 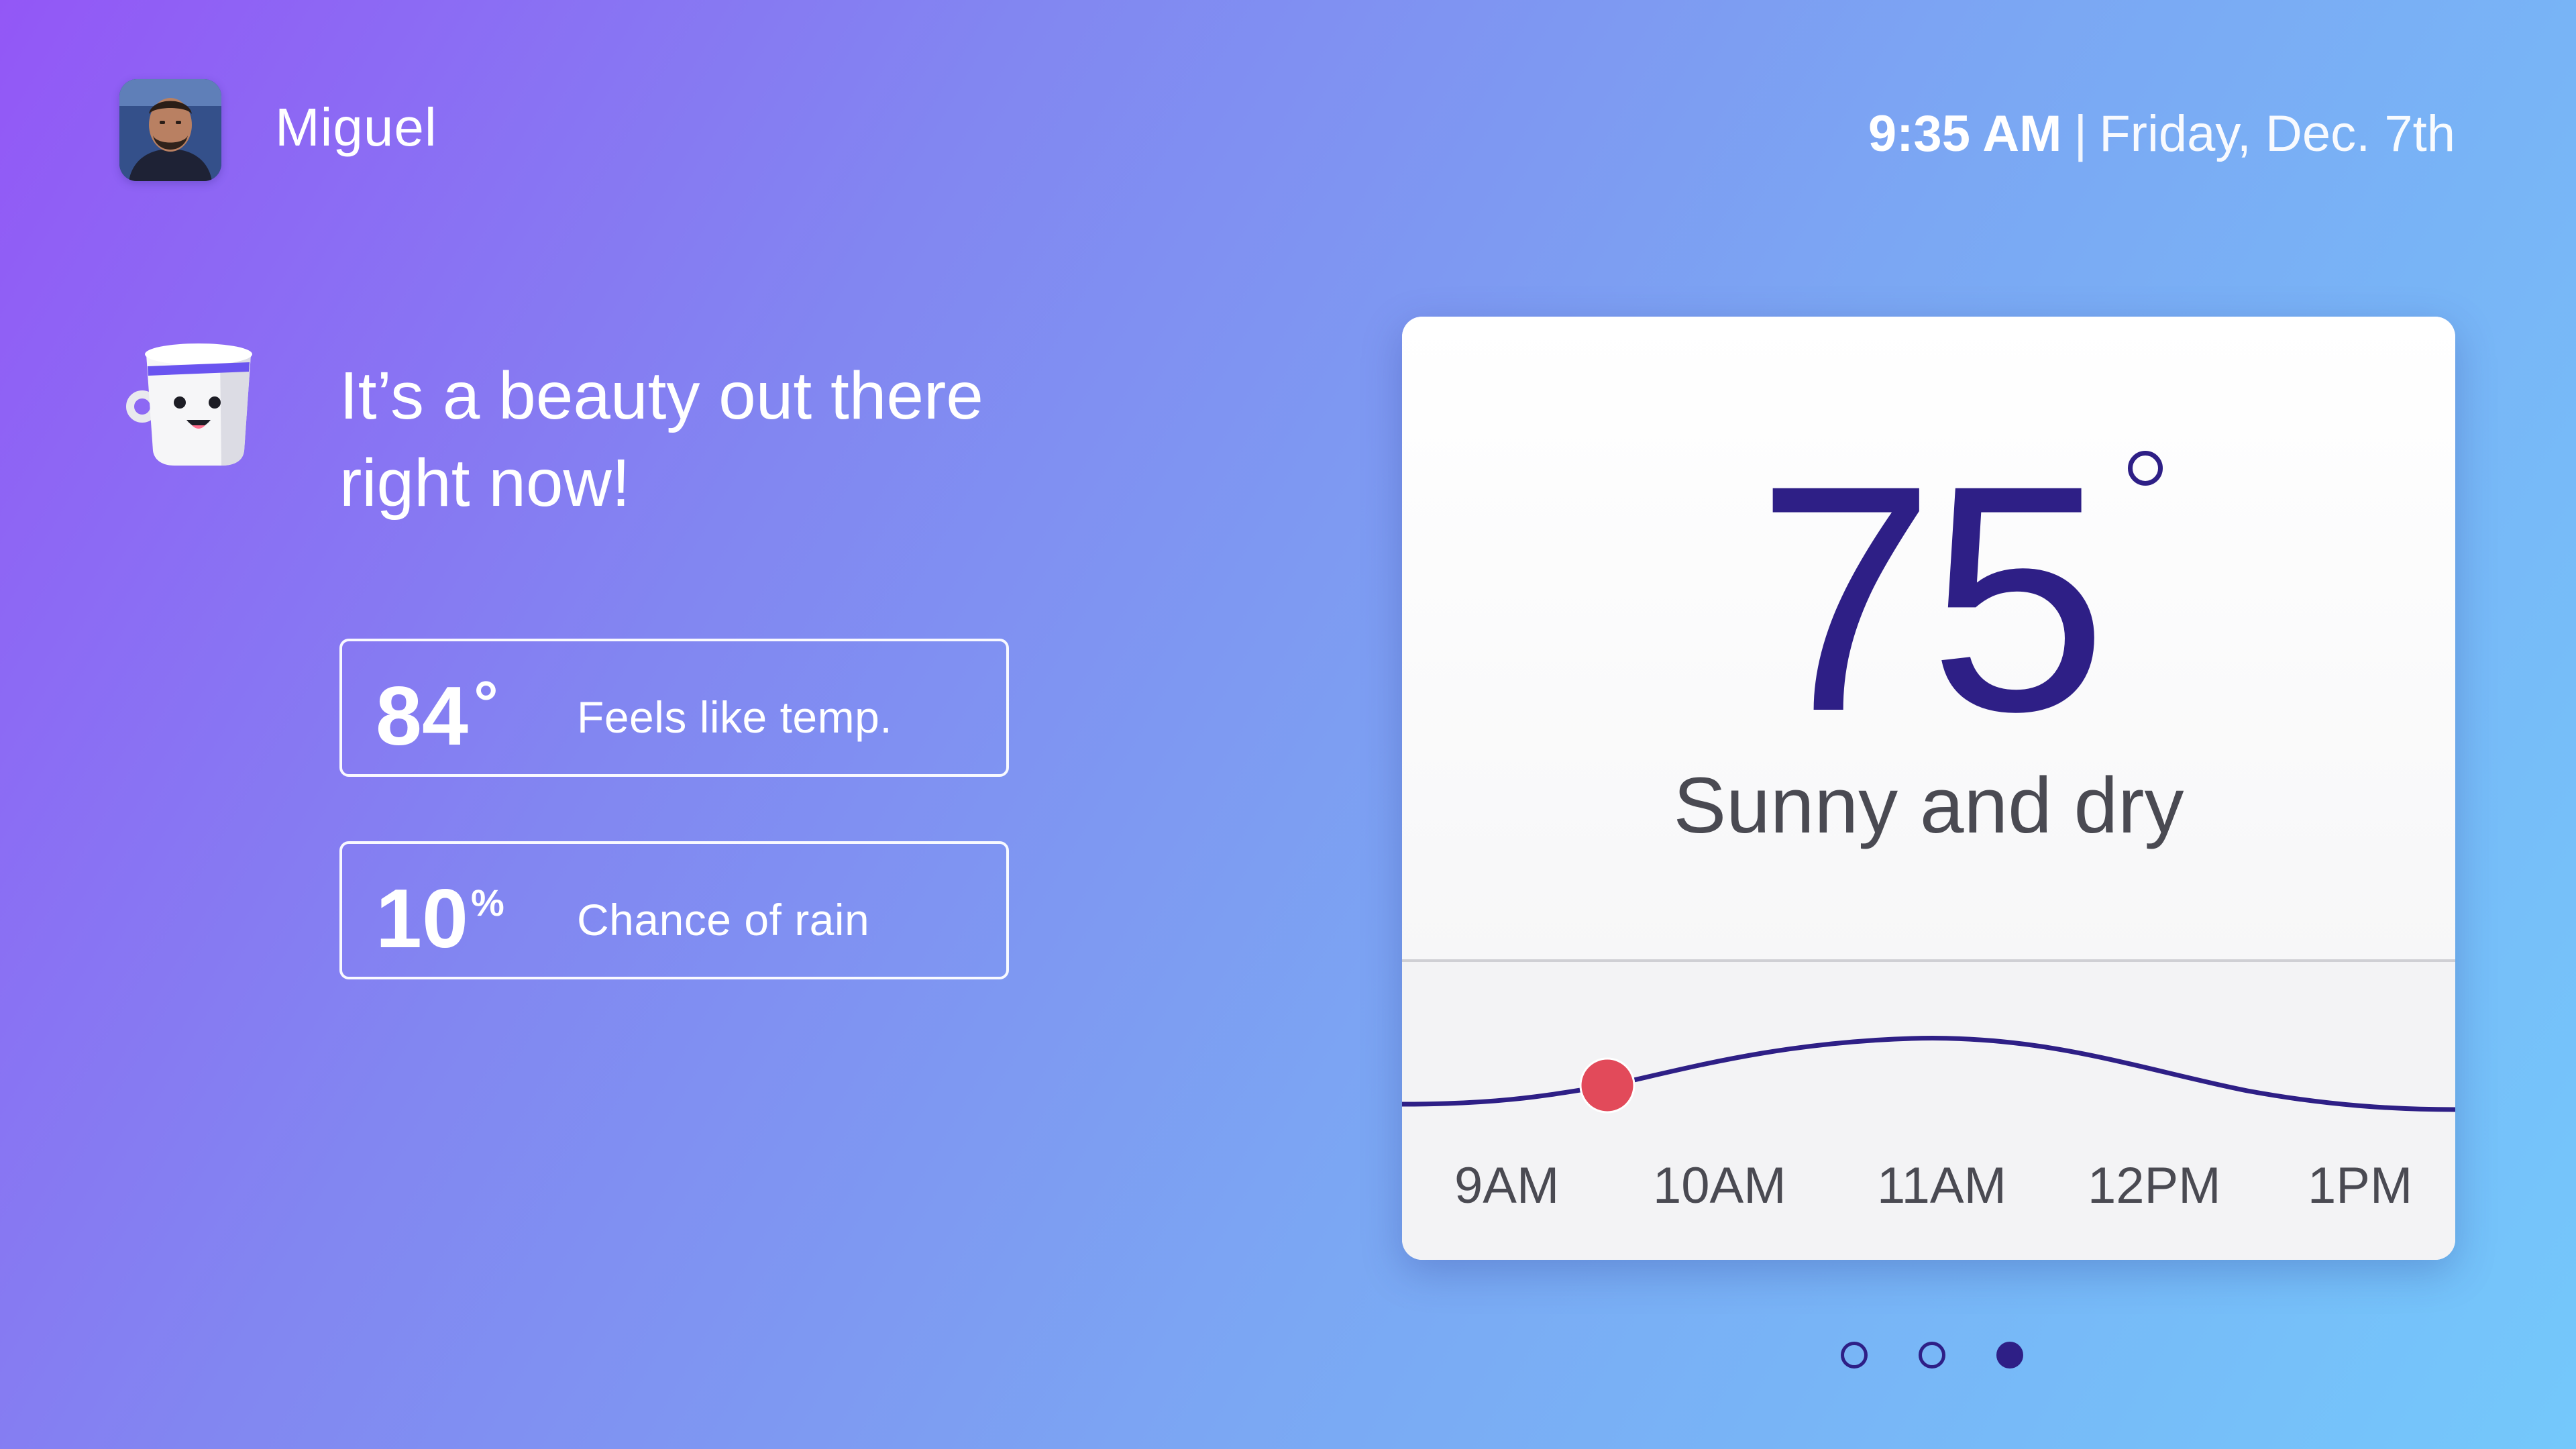 I want to click on timeline-label-9am: 9AM, so click(x=1507, y=1185).